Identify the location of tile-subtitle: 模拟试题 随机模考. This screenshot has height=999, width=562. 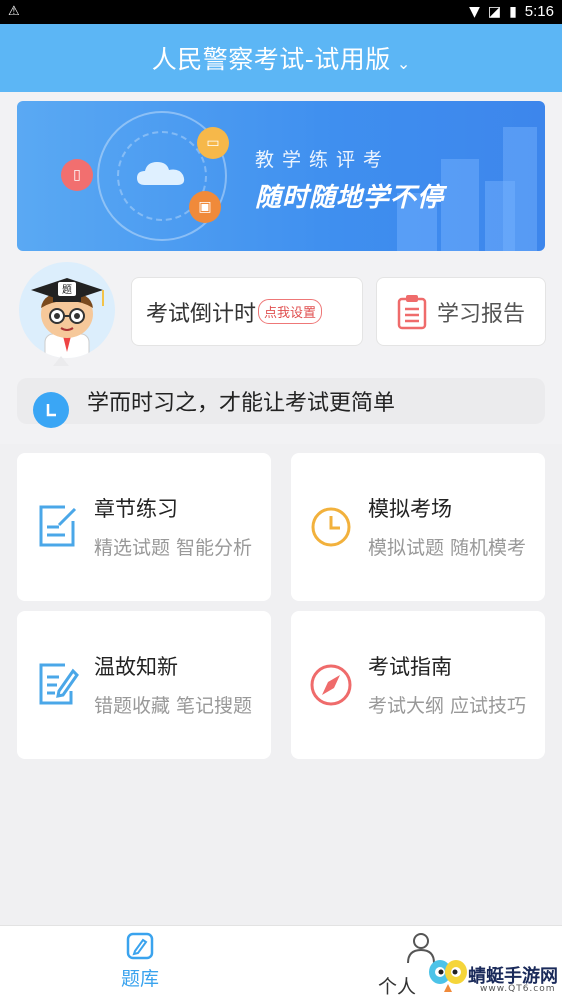
(447, 548).